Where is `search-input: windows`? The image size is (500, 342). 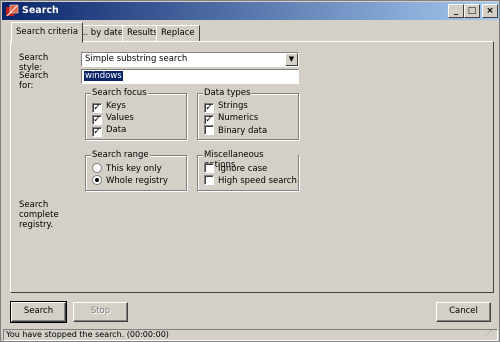 search-input: windows is located at coordinates (190, 76).